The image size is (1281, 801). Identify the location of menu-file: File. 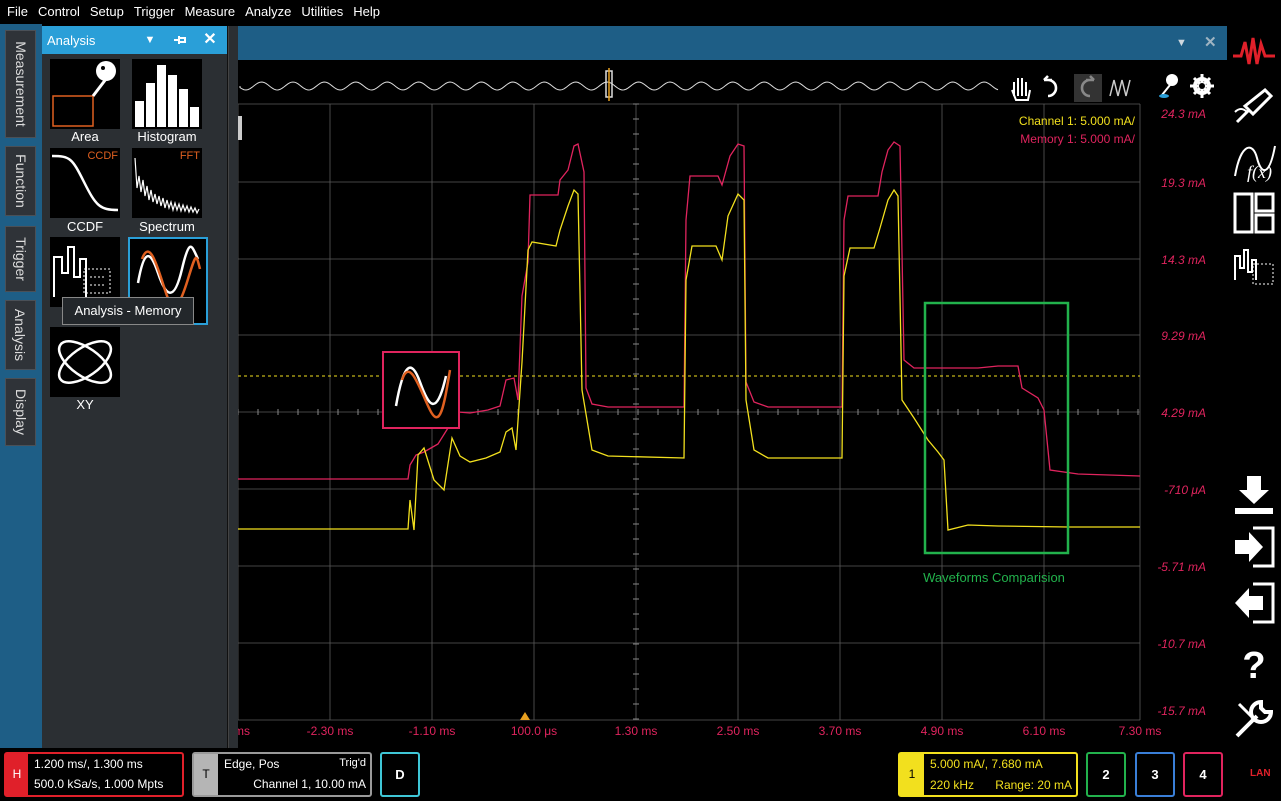
(17, 12).